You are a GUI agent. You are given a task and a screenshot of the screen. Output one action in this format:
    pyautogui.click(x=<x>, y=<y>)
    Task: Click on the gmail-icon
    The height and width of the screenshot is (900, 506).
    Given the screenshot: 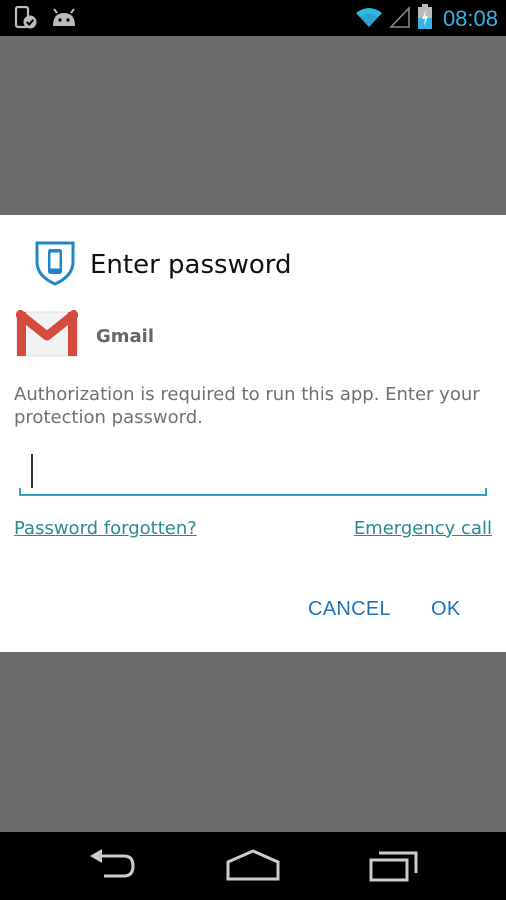 What is the action you would take?
    pyautogui.click(x=47, y=335)
    